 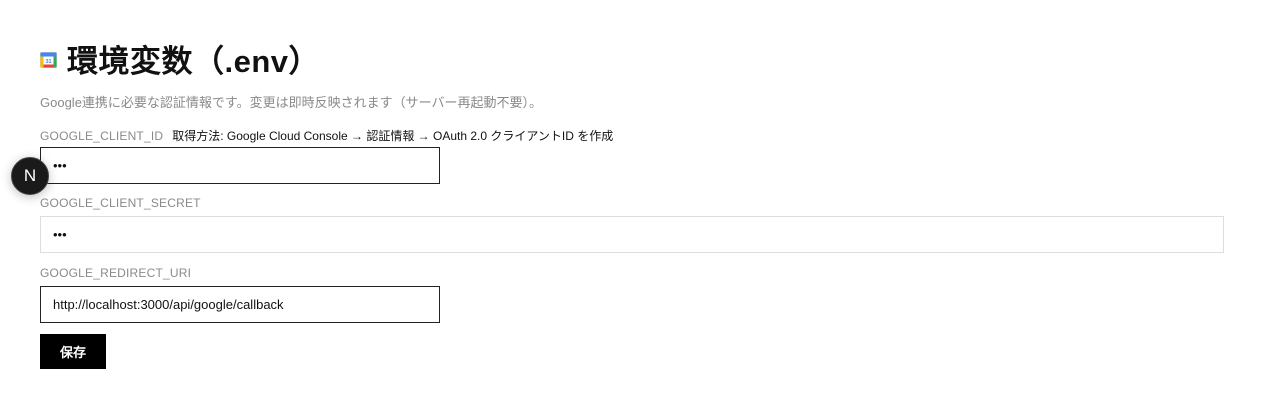 I want to click on calendar-icon: 31, so click(x=48, y=59).